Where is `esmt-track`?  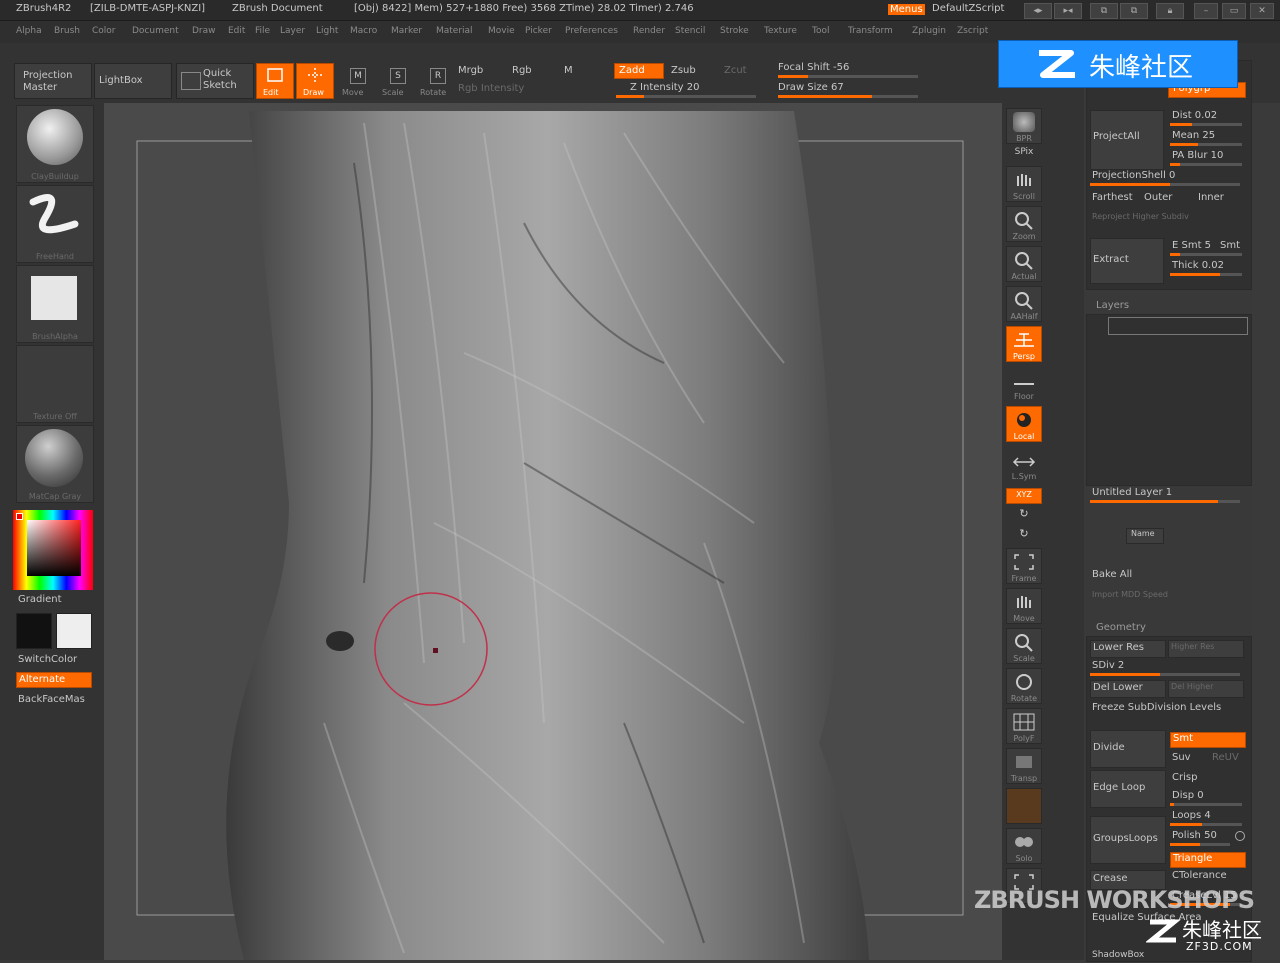 esmt-track is located at coordinates (1206, 254).